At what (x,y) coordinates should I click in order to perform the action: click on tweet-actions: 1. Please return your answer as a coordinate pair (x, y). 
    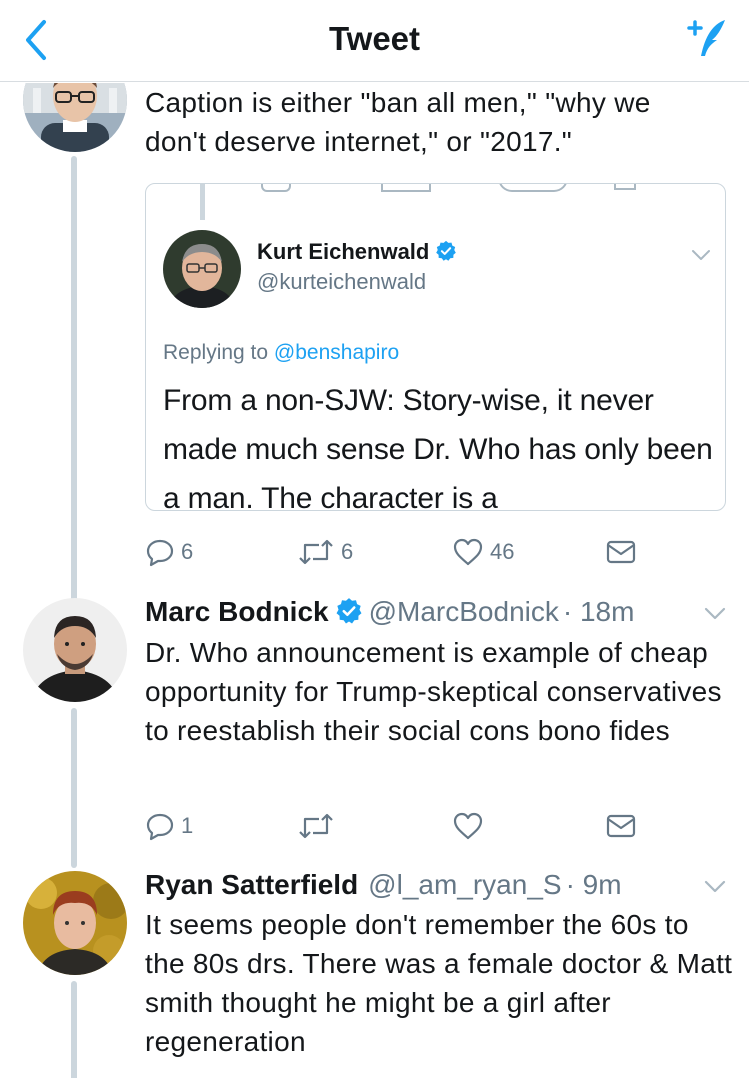
    Looking at the image, I should click on (395, 826).